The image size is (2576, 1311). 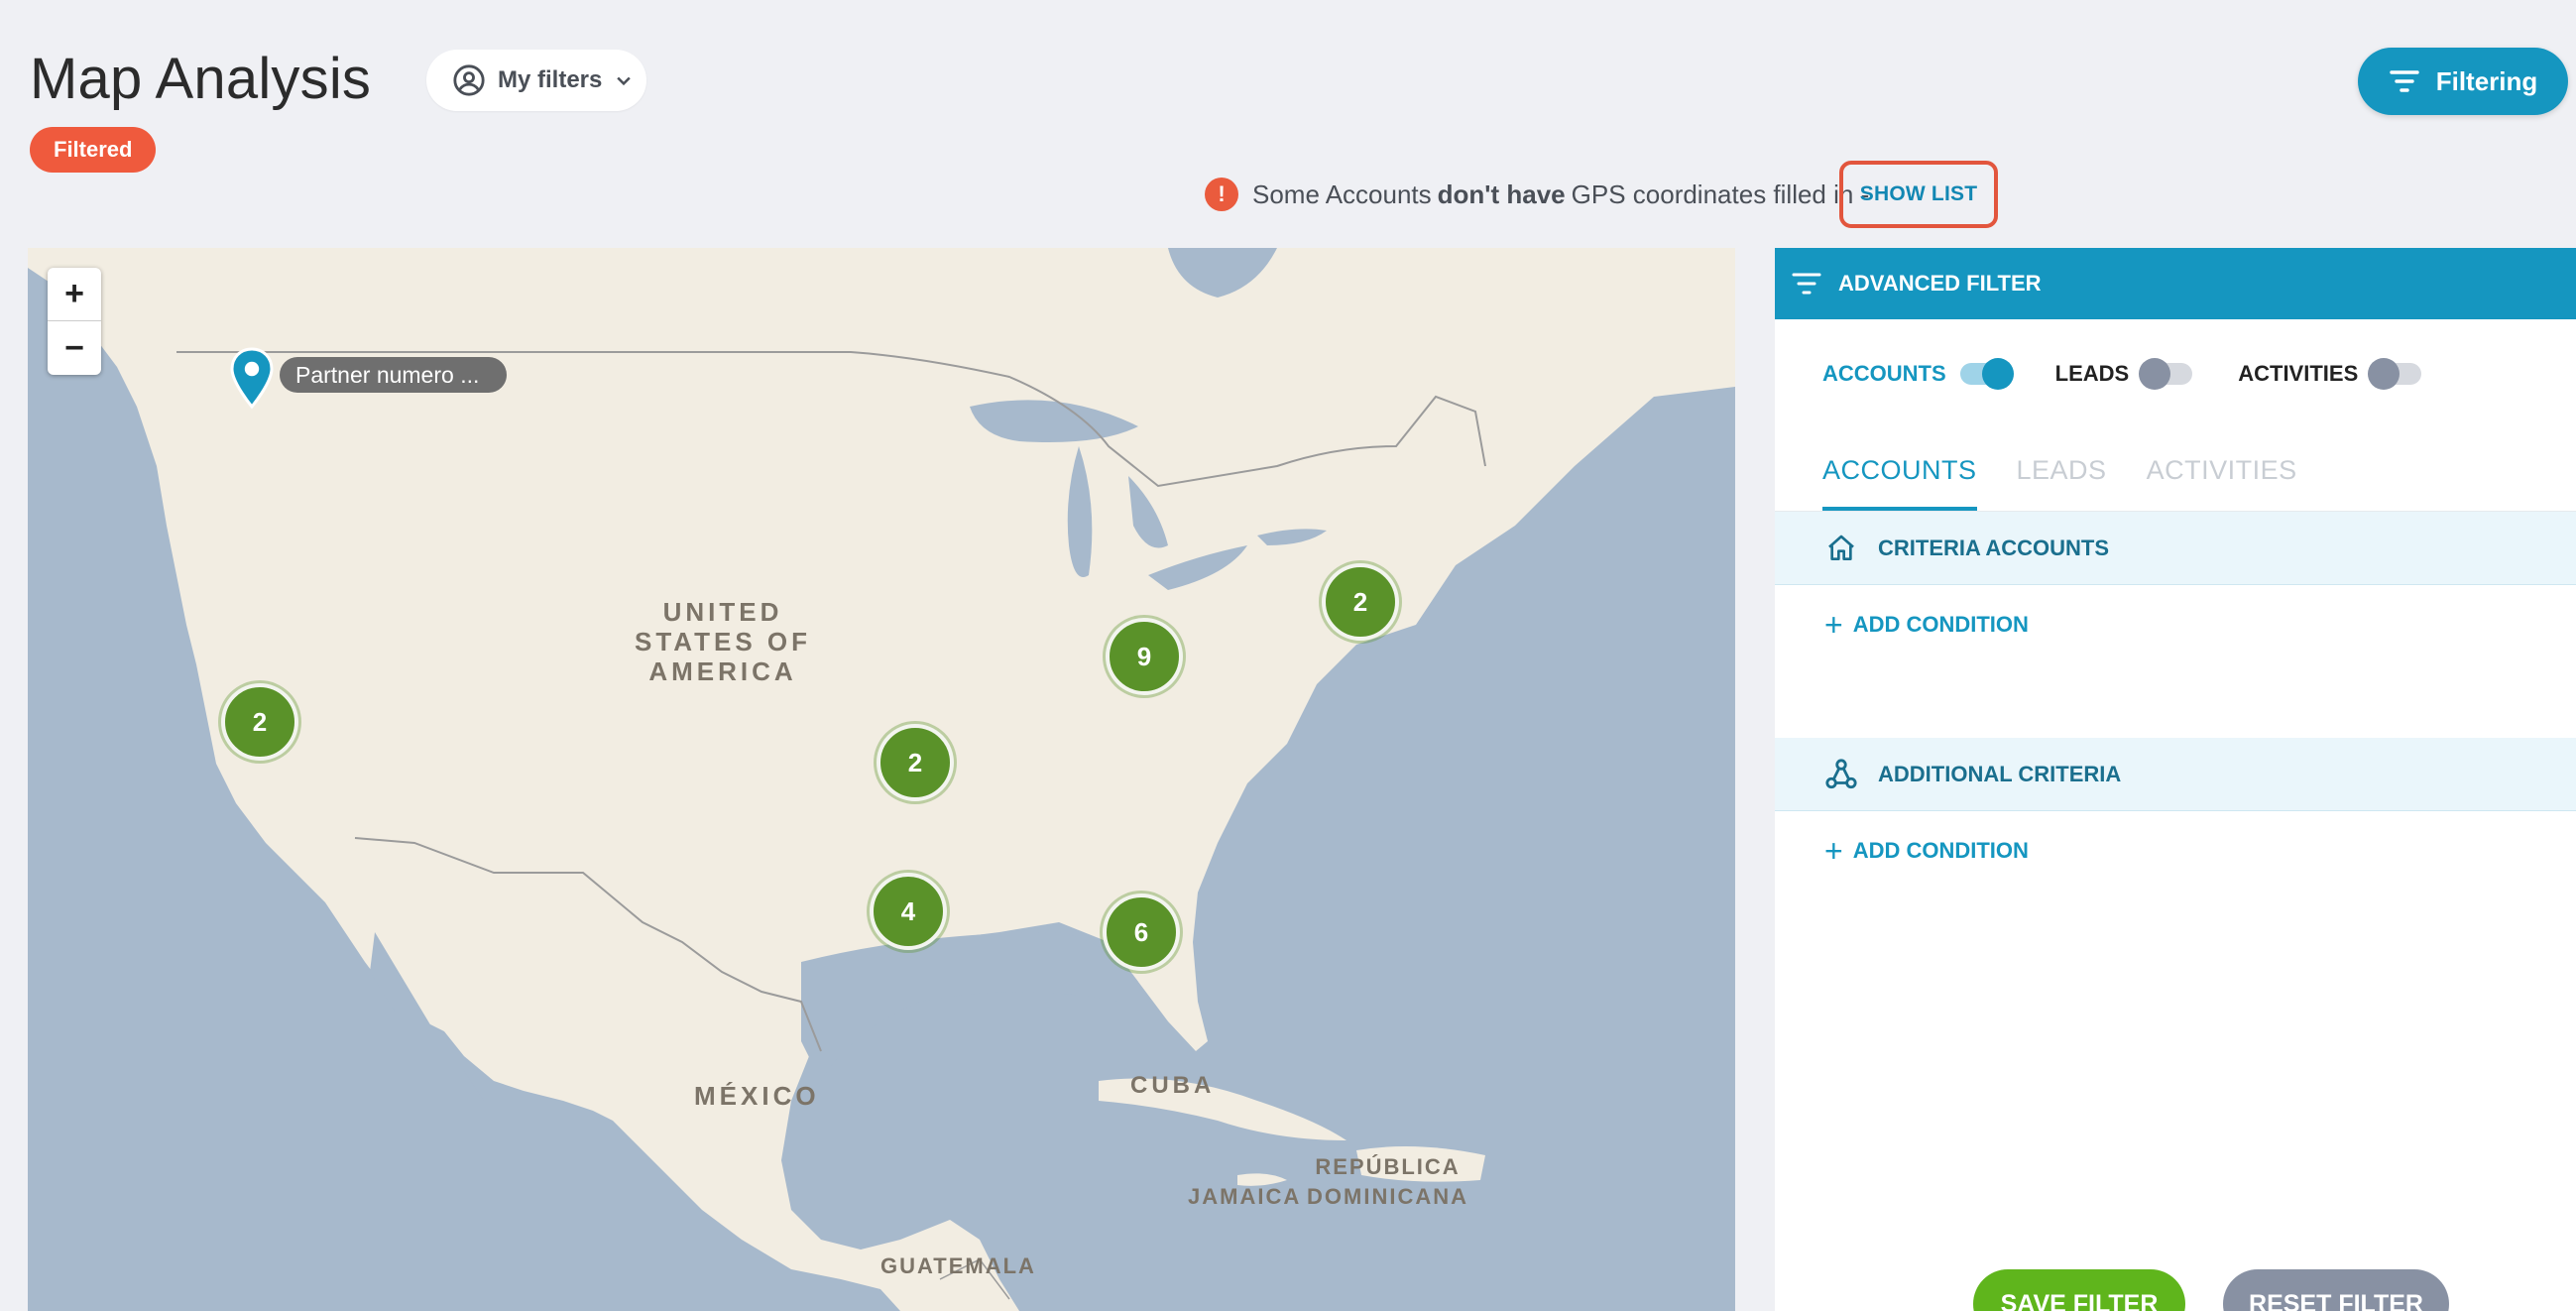 What do you see at coordinates (2222, 470) in the screenshot?
I see `tab-activities: ACTIVITIES` at bounding box center [2222, 470].